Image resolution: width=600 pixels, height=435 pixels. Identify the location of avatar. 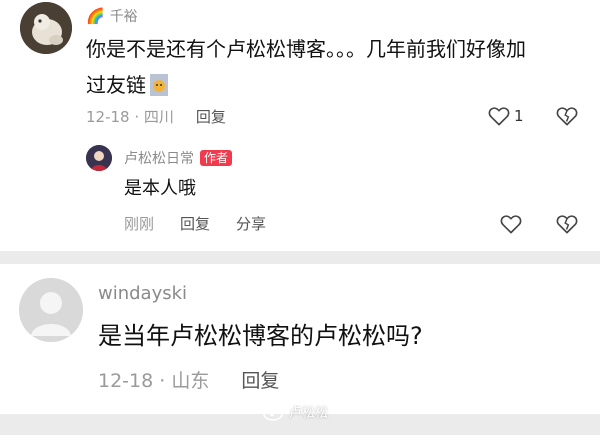
(46, 28).